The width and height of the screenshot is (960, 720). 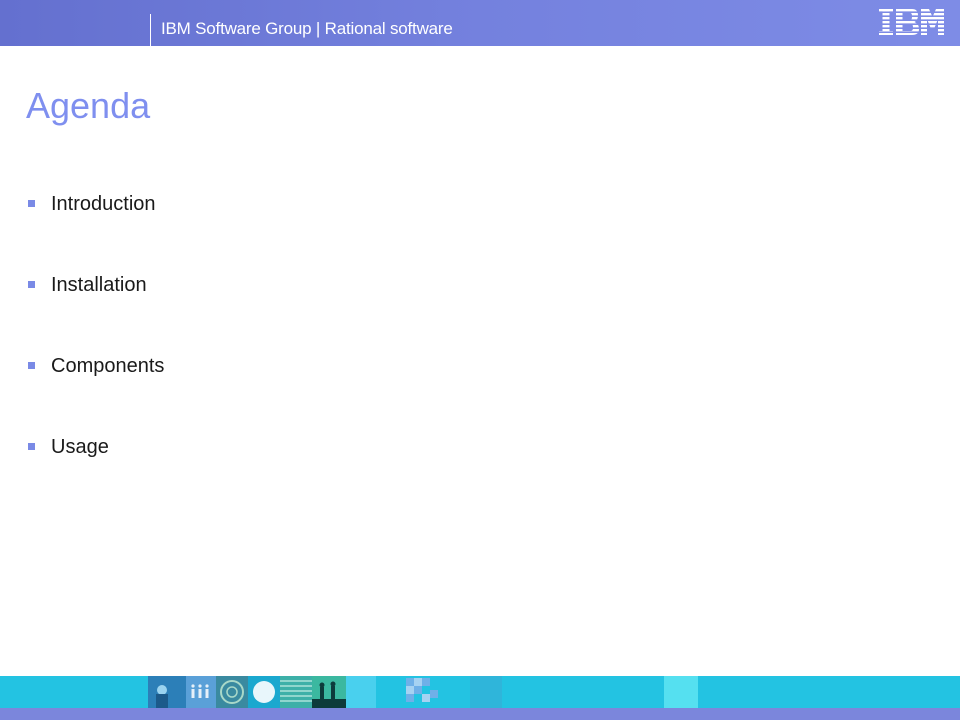 What do you see at coordinates (911, 22) in the screenshot?
I see `ibm-logo-icon` at bounding box center [911, 22].